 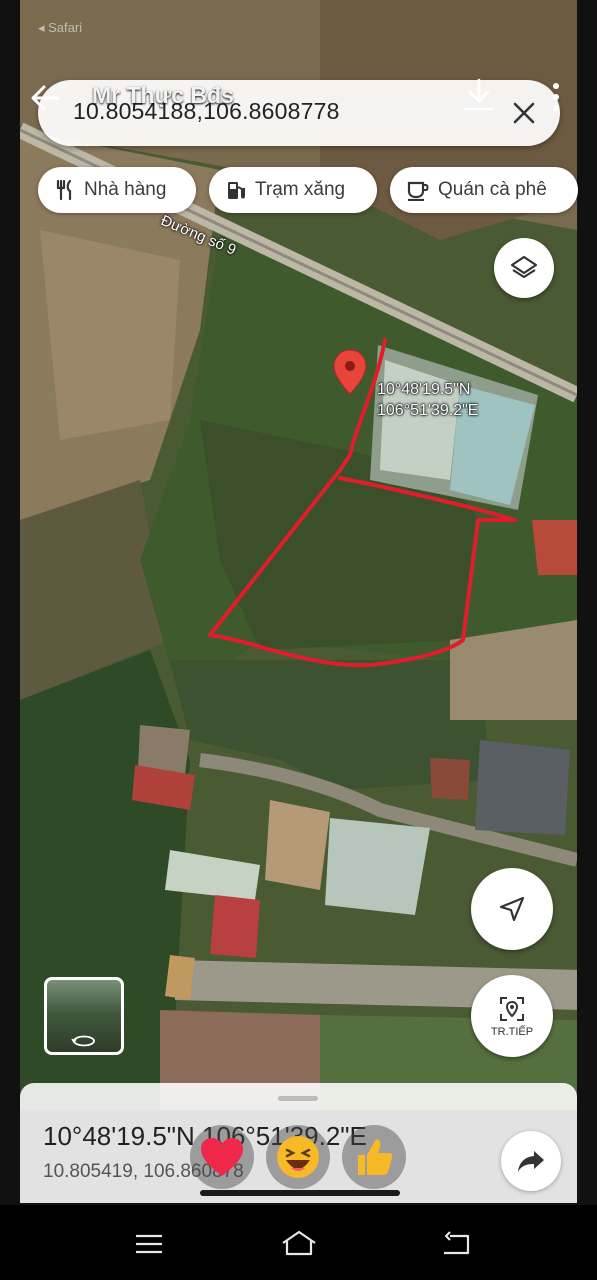 I want to click on reaction-haha, so click(x=298, y=1157).